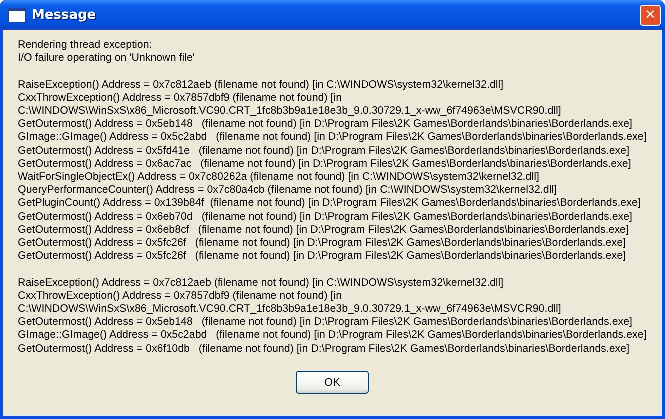 The width and height of the screenshot is (665, 419). What do you see at coordinates (107, 59) in the screenshot?
I see `message-line: I/O failure operating on 'Unknown file'` at bounding box center [107, 59].